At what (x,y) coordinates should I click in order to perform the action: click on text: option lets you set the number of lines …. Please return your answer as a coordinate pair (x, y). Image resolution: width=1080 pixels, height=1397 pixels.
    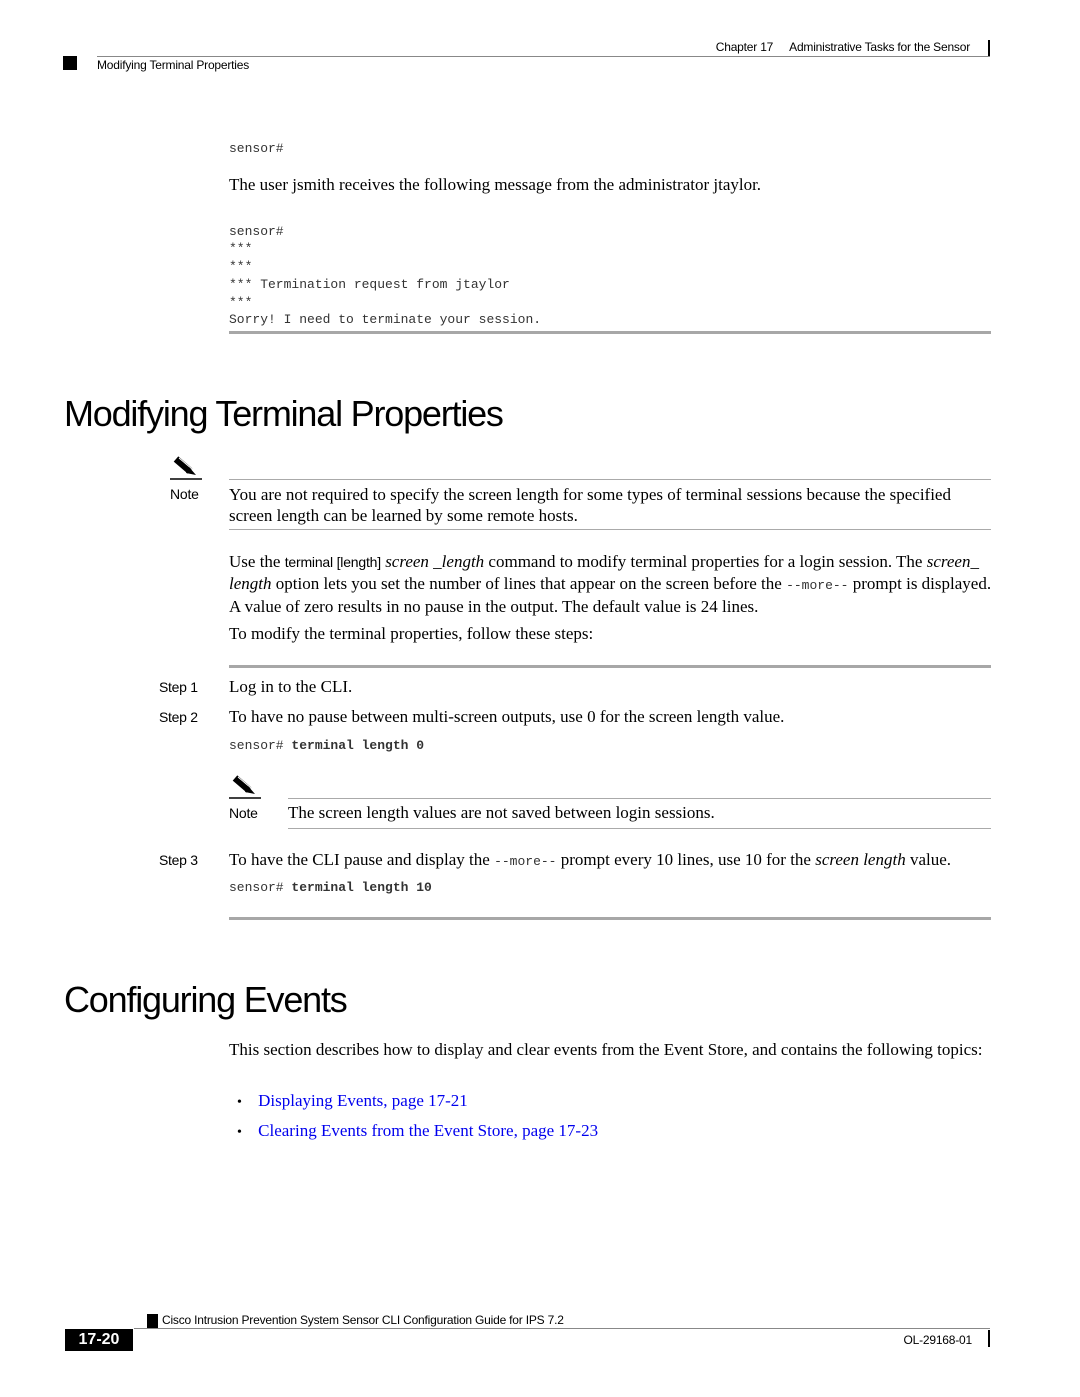
    Looking at the image, I should click on (529, 583).